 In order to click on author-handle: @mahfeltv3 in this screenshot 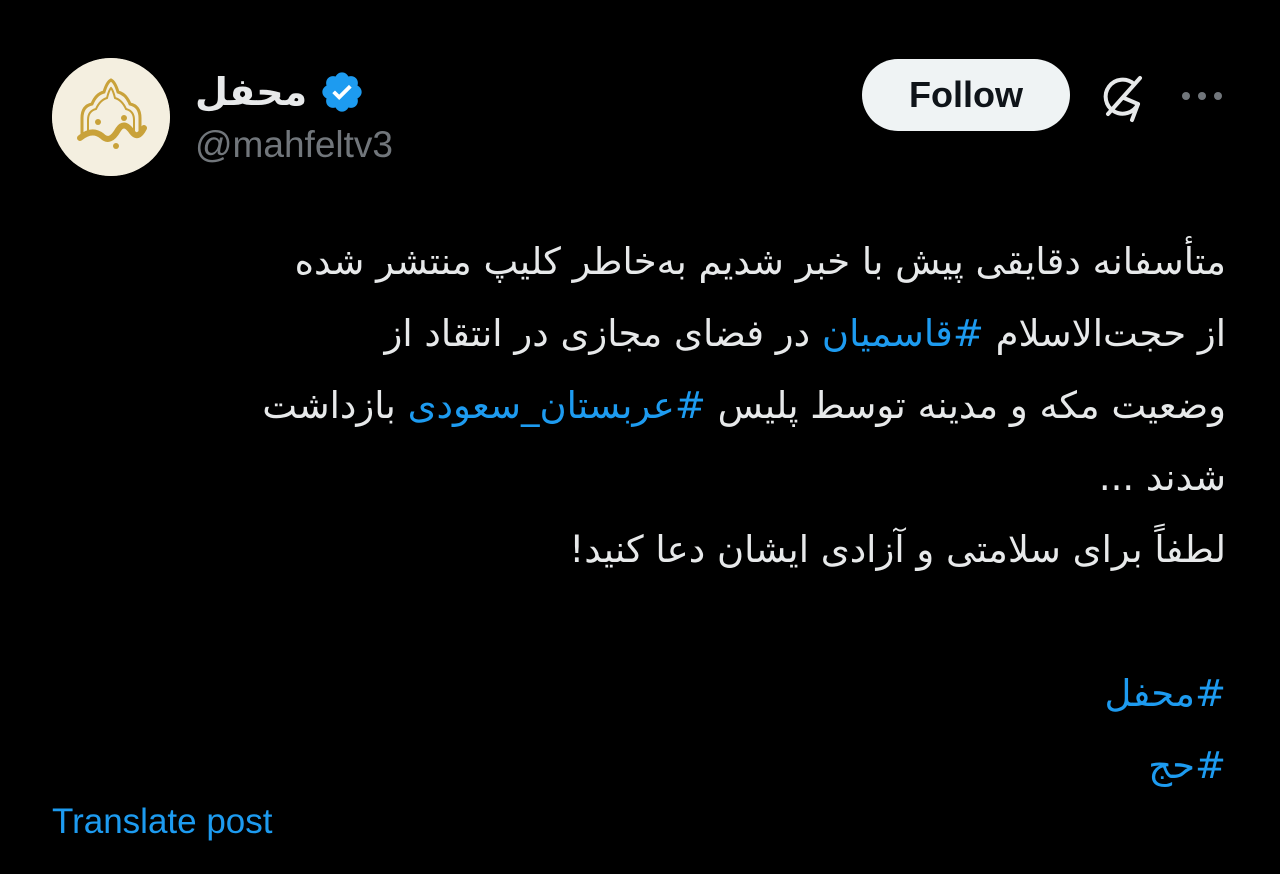, I will do `click(294, 145)`.